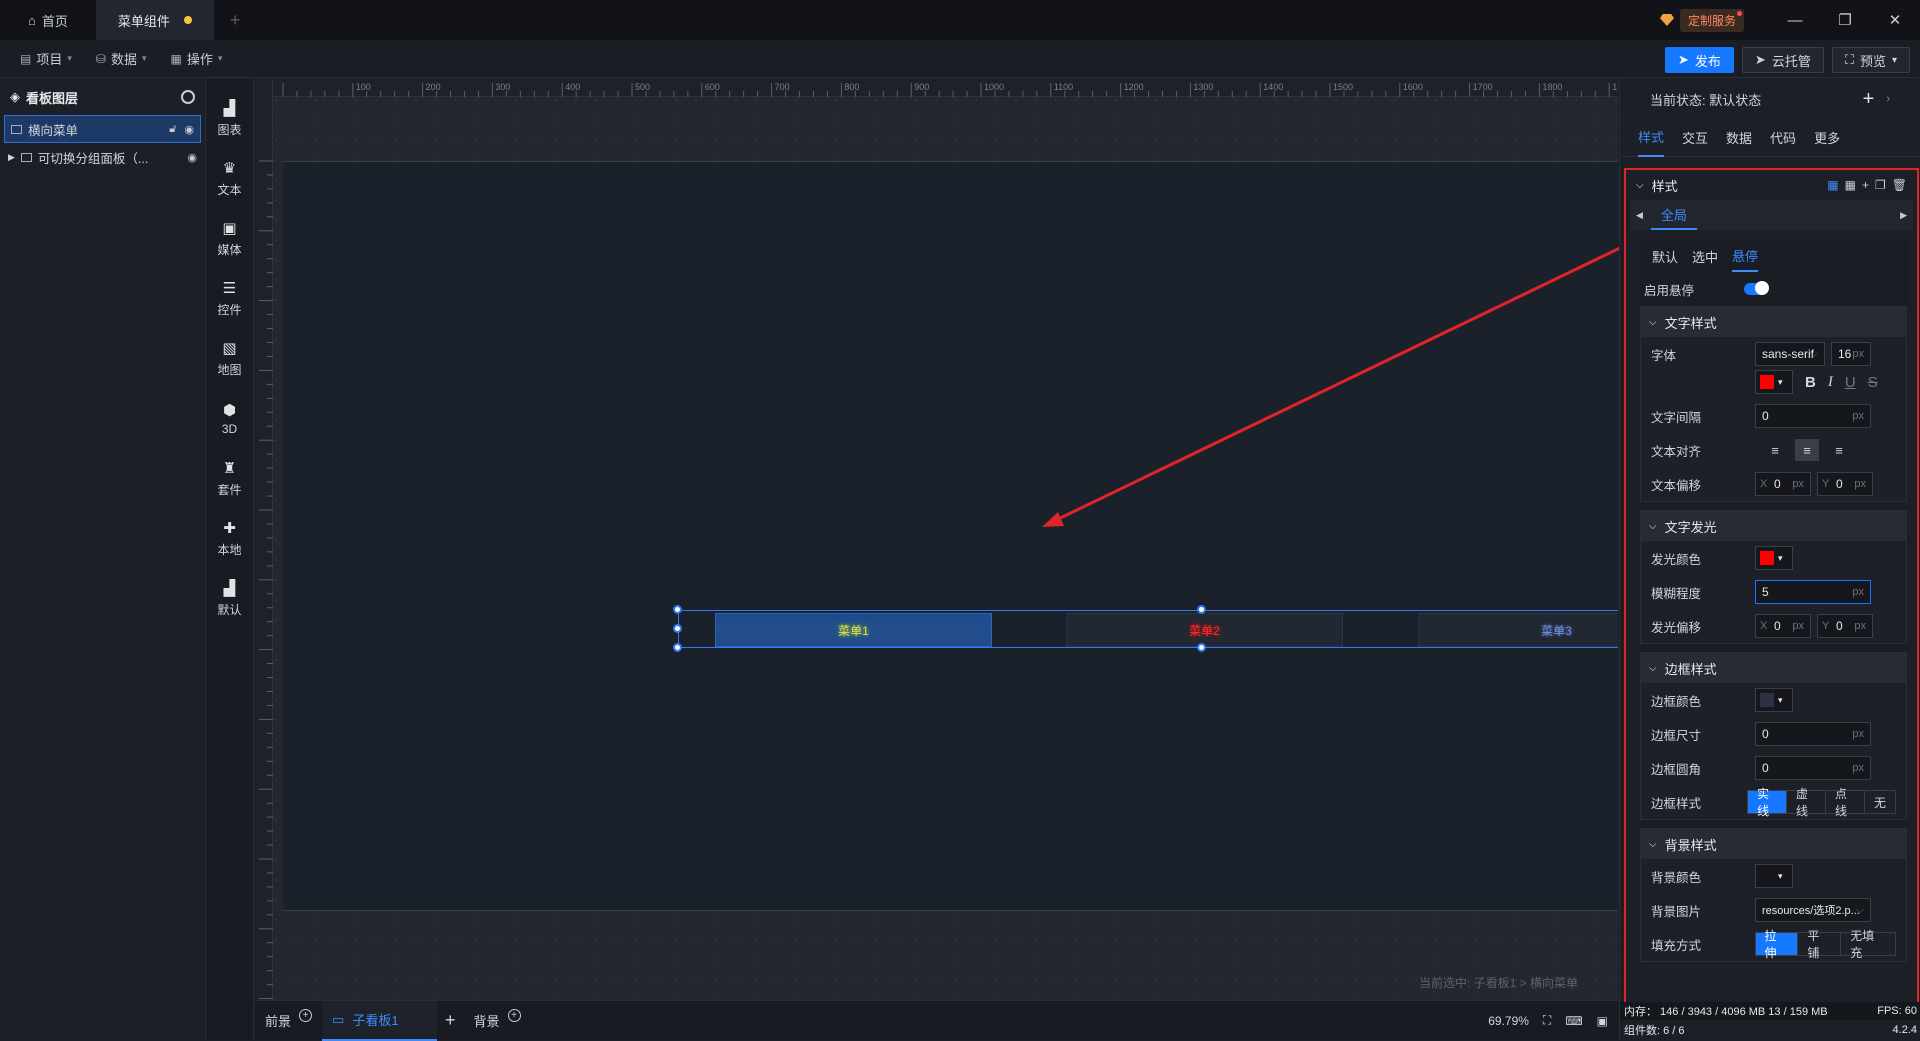  What do you see at coordinates (1573, 1021) in the screenshot?
I see `keyboard-icon: ⌨` at bounding box center [1573, 1021].